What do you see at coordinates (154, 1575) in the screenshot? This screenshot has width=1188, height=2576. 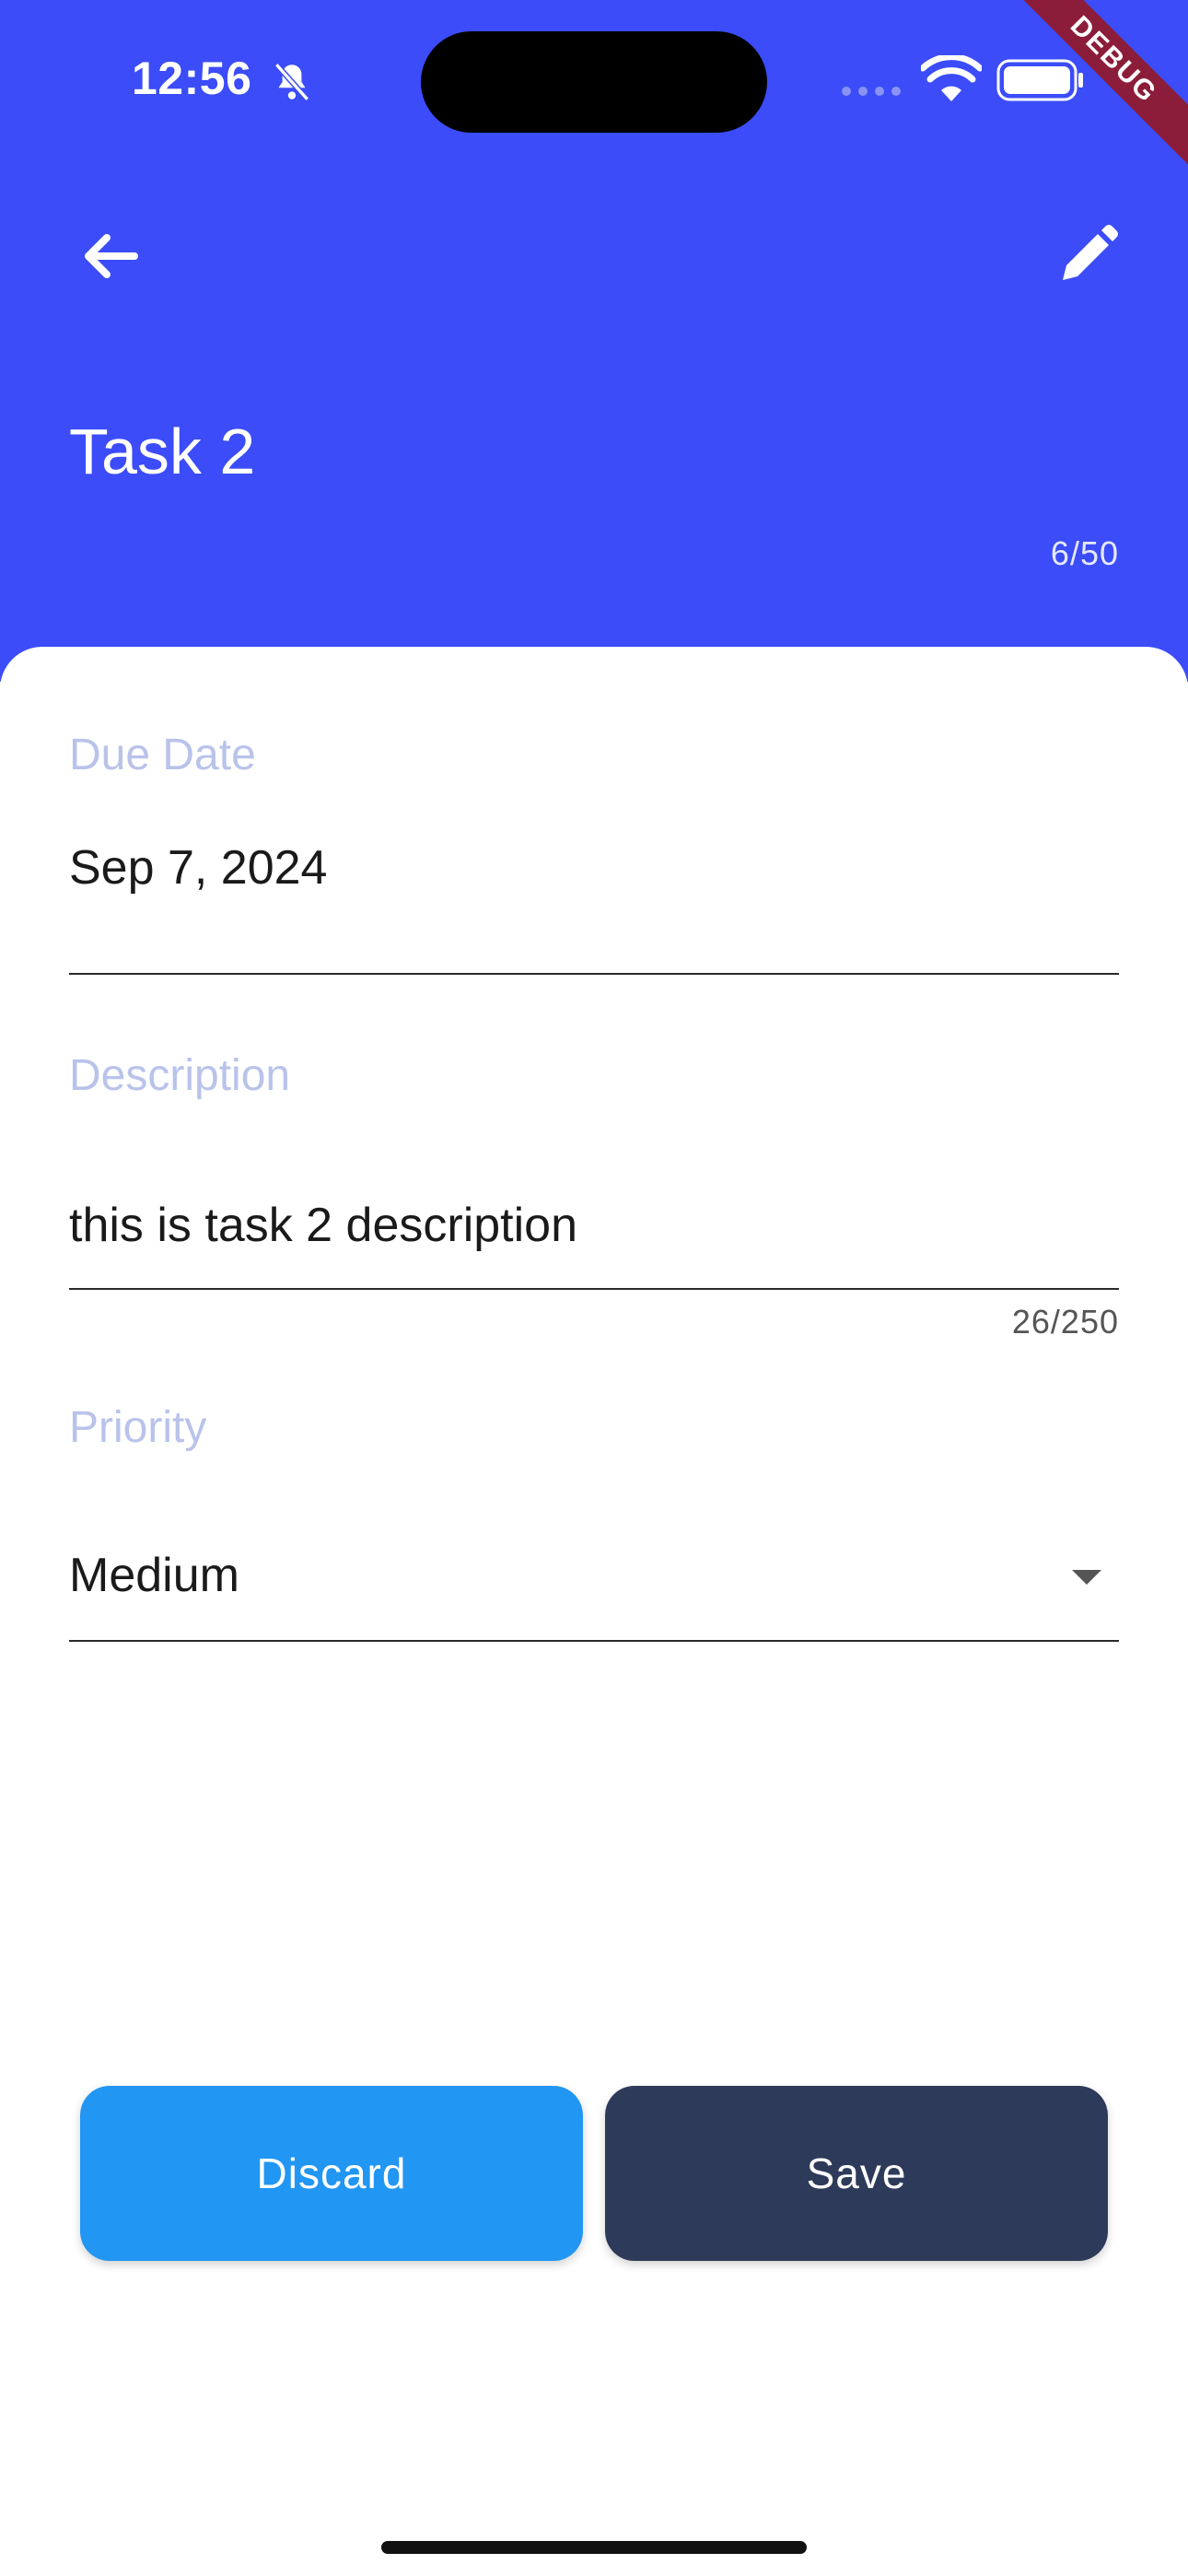 I see `priority-dropdown: Medium` at bounding box center [154, 1575].